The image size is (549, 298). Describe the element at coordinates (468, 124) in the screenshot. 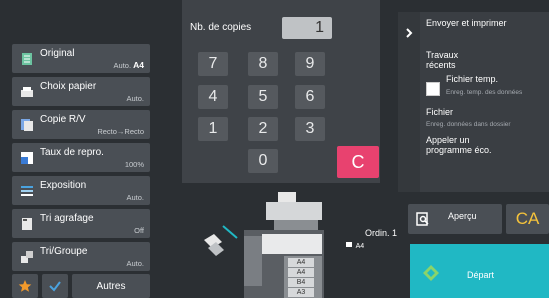

I see `fichier-sub: Enreg. données dans dossier` at that location.